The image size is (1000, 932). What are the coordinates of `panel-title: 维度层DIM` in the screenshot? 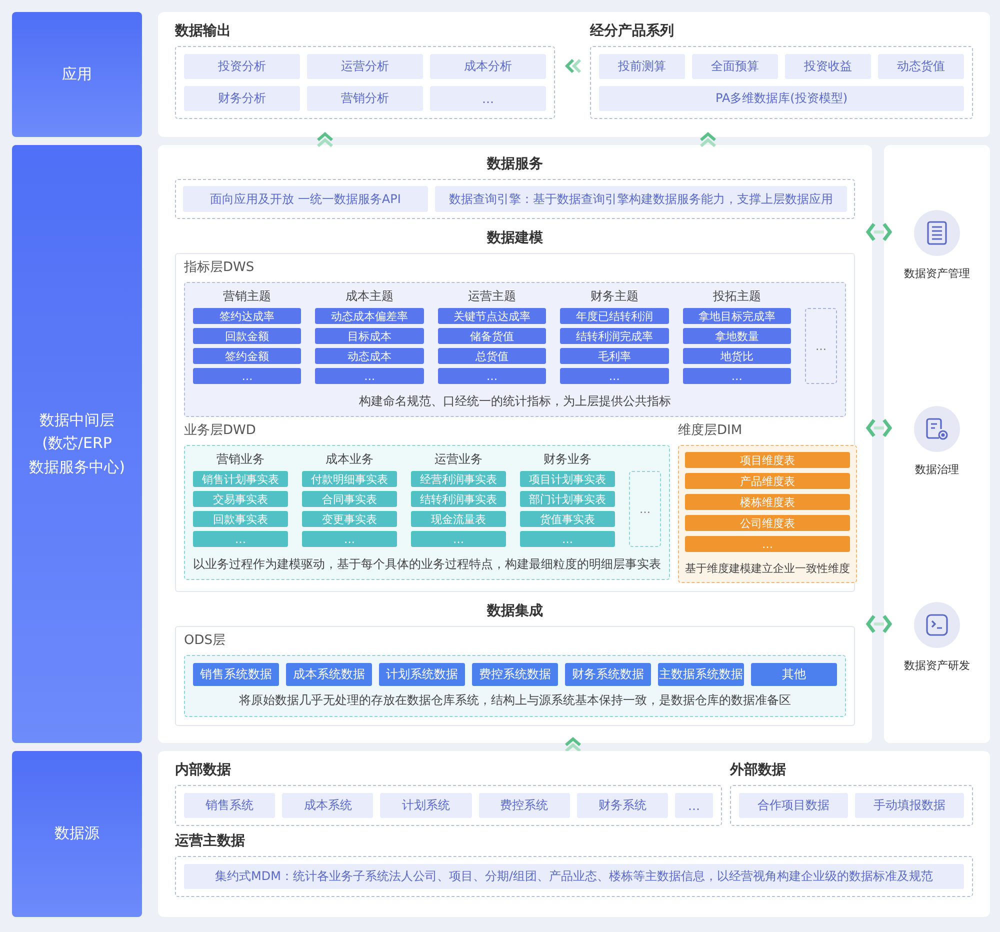 It's located at (711, 431).